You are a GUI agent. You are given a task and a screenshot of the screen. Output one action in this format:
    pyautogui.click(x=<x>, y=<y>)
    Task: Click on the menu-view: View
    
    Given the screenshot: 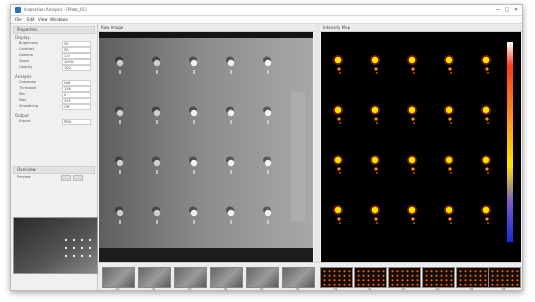 What is the action you would take?
    pyautogui.click(x=43, y=19)
    